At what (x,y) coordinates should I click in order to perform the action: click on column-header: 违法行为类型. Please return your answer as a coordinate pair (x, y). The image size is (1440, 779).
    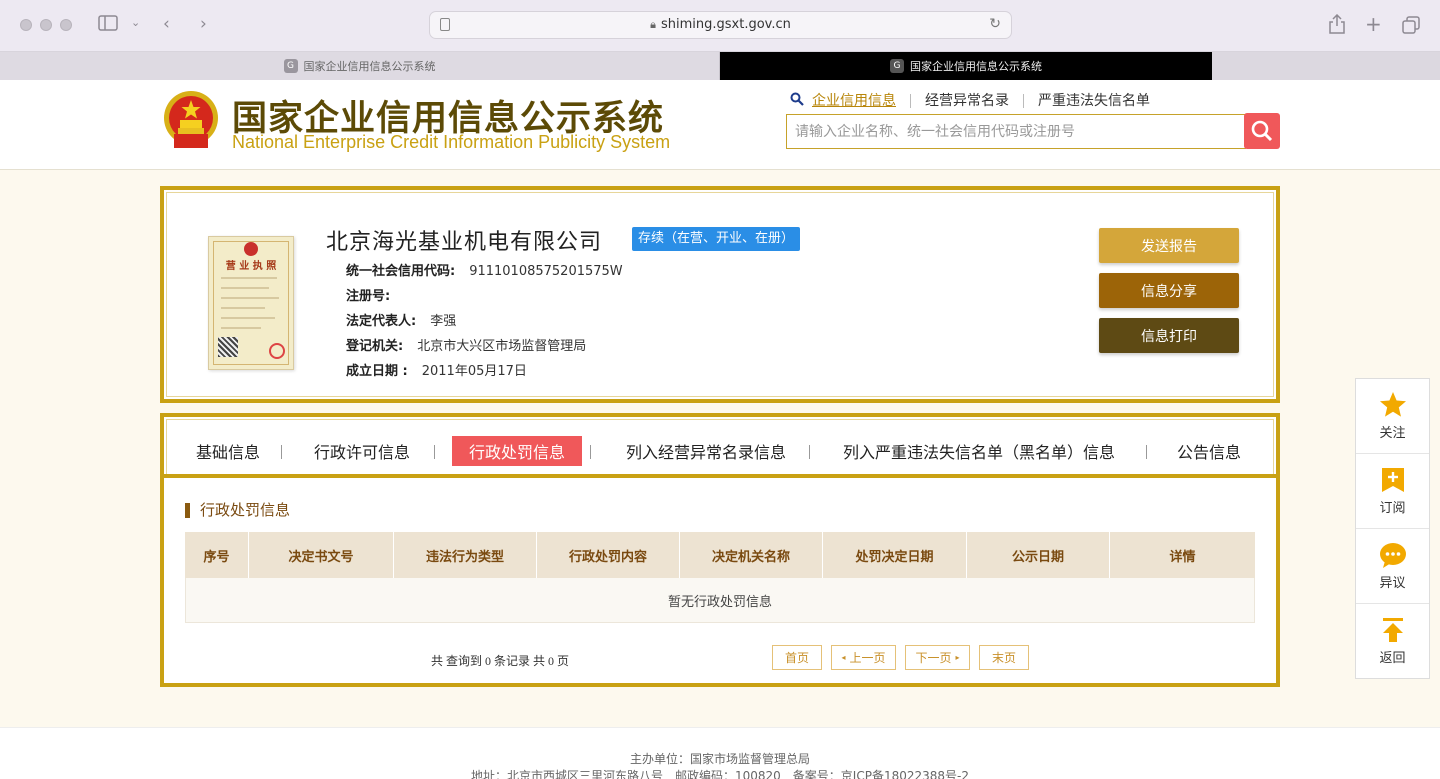
    Looking at the image, I should click on (465, 555).